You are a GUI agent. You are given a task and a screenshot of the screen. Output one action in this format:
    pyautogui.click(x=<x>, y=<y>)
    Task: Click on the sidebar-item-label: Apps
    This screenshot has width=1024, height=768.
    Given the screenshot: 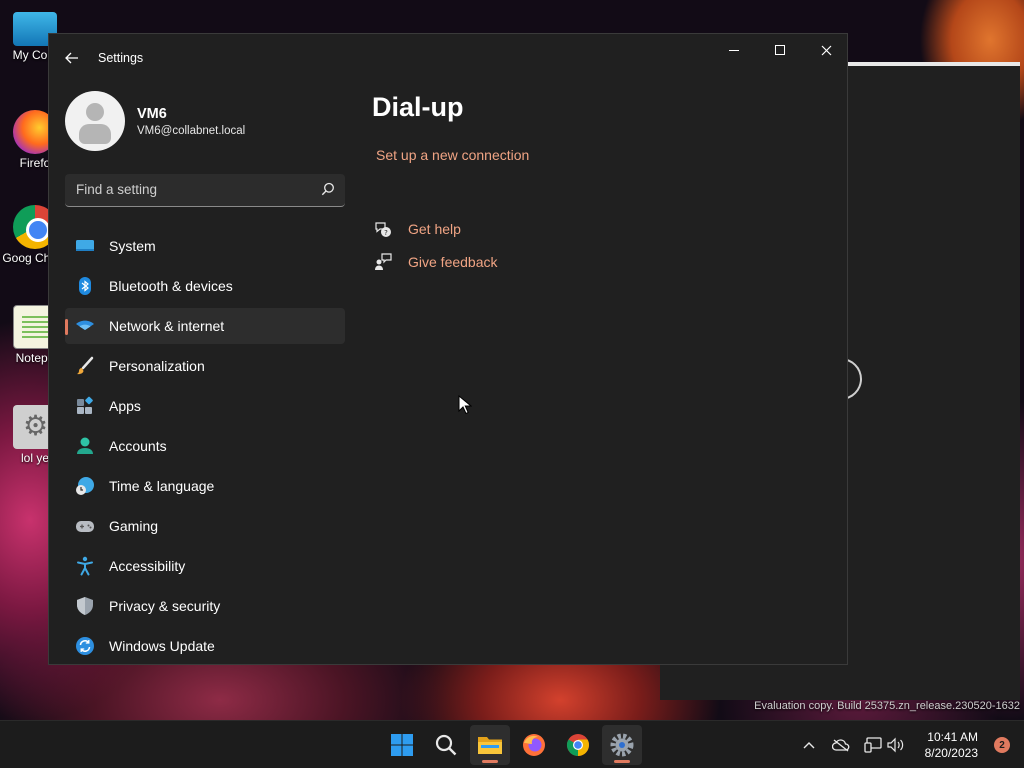 What is the action you would take?
    pyautogui.click(x=125, y=406)
    